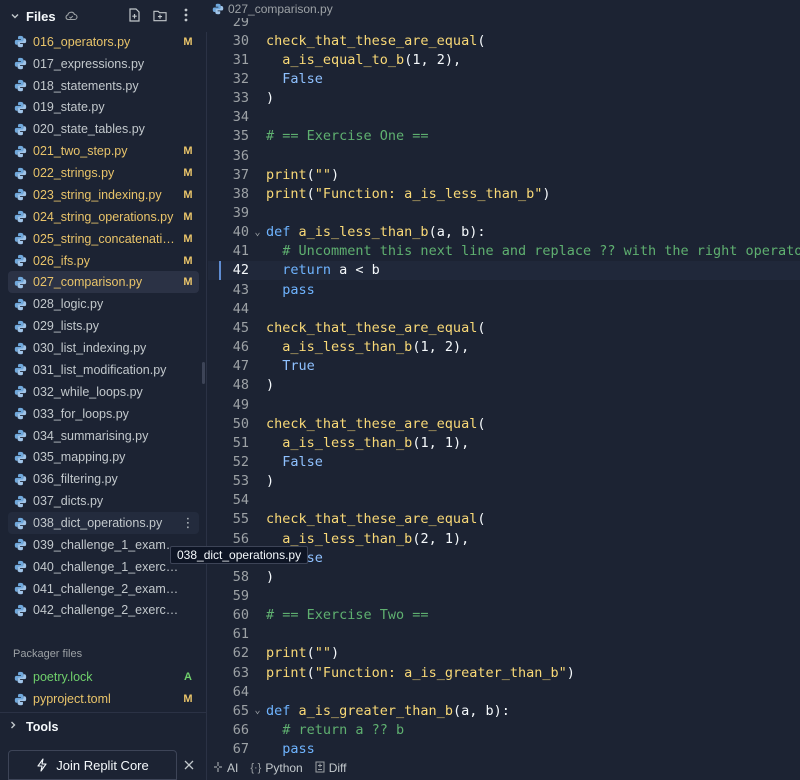 The image size is (800, 780). Describe the element at coordinates (504, 461) in the screenshot. I see `code-line: 52 False` at that location.